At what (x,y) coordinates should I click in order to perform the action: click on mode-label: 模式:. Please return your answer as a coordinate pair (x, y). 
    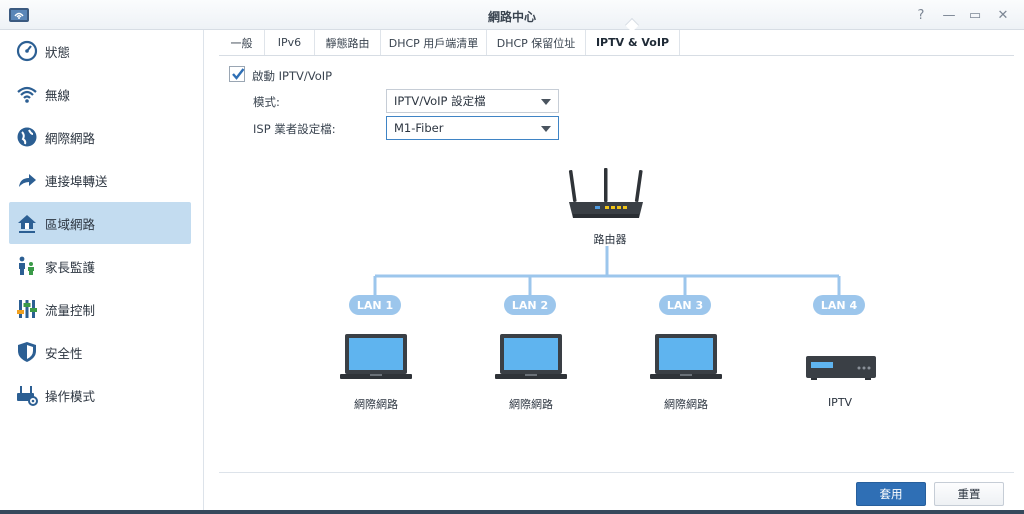
    Looking at the image, I should click on (266, 102).